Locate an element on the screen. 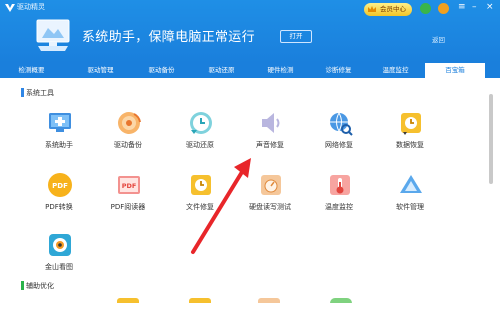 This screenshot has height=315, width=500. section-title-assist: 辅助优化 is located at coordinates (40, 286).